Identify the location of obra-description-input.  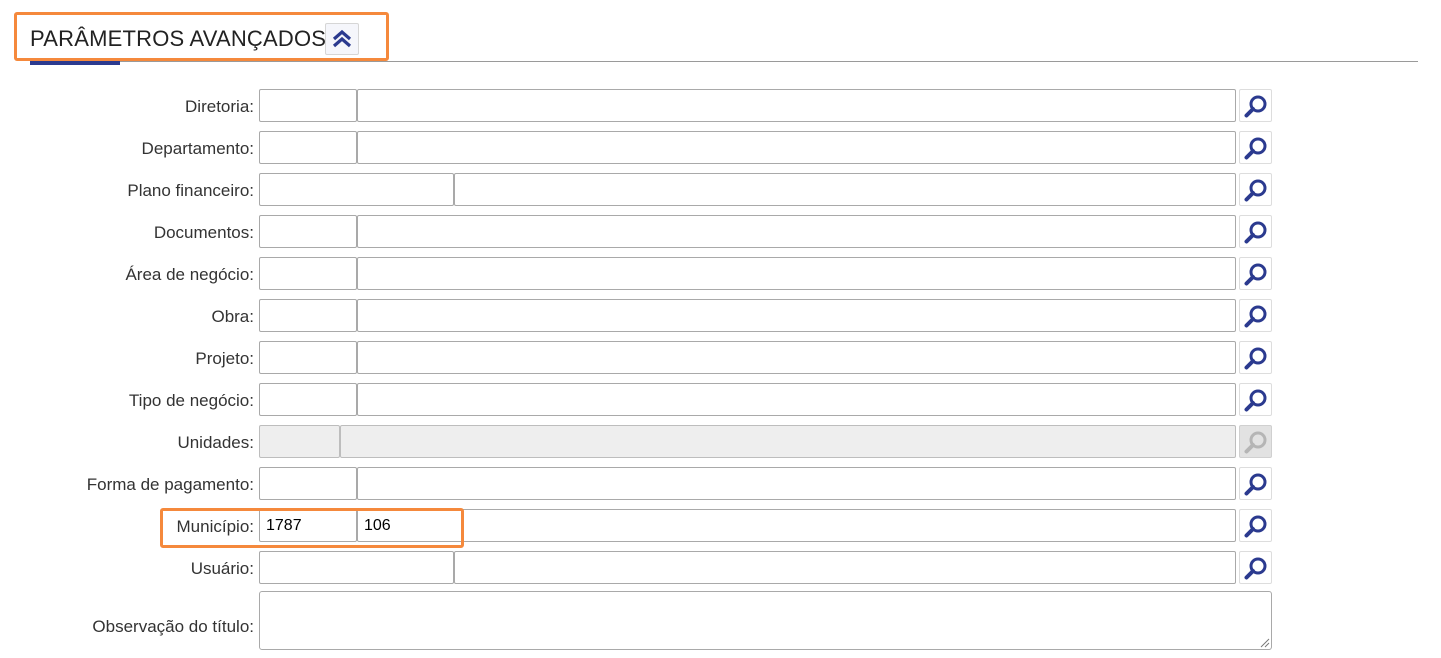
(796, 315).